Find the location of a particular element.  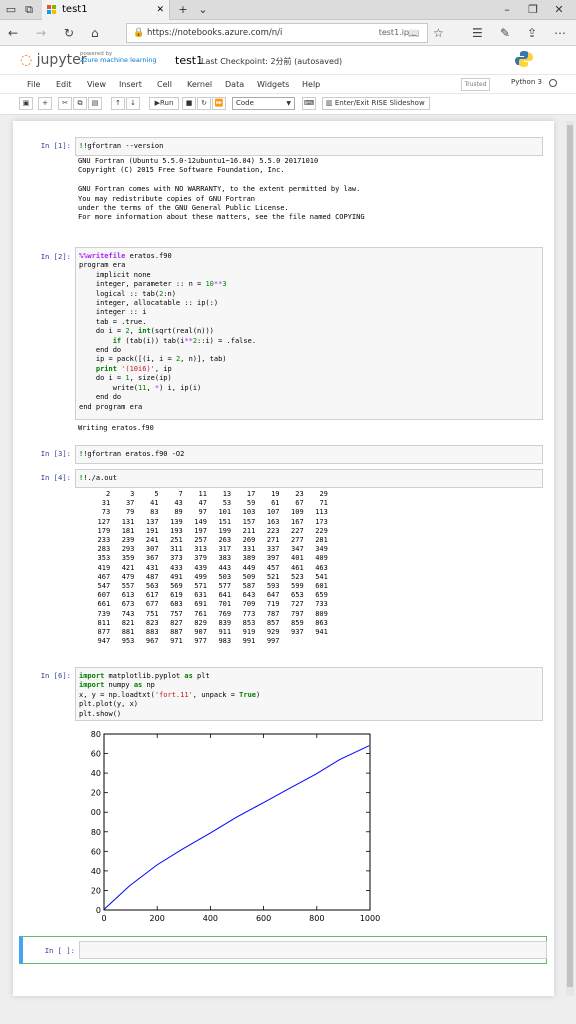

code-cell-input: !!./a.out is located at coordinates (309, 478).